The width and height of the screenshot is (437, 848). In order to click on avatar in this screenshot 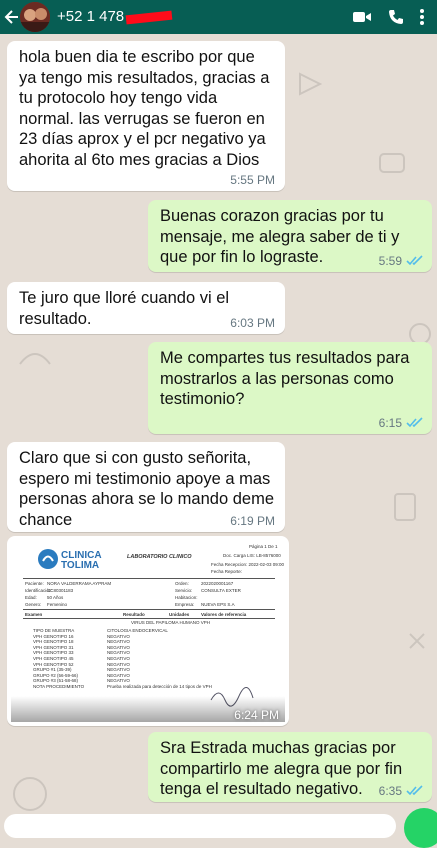, I will do `click(35, 17)`.